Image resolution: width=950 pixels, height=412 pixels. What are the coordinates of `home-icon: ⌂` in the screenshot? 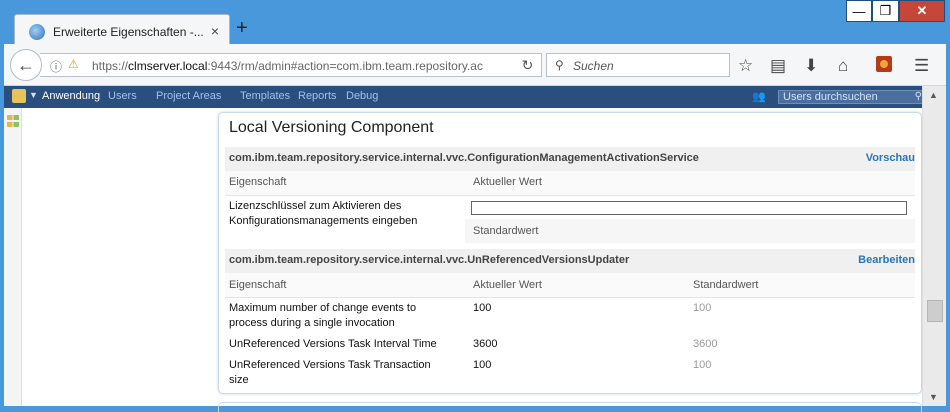 It's located at (843, 66).